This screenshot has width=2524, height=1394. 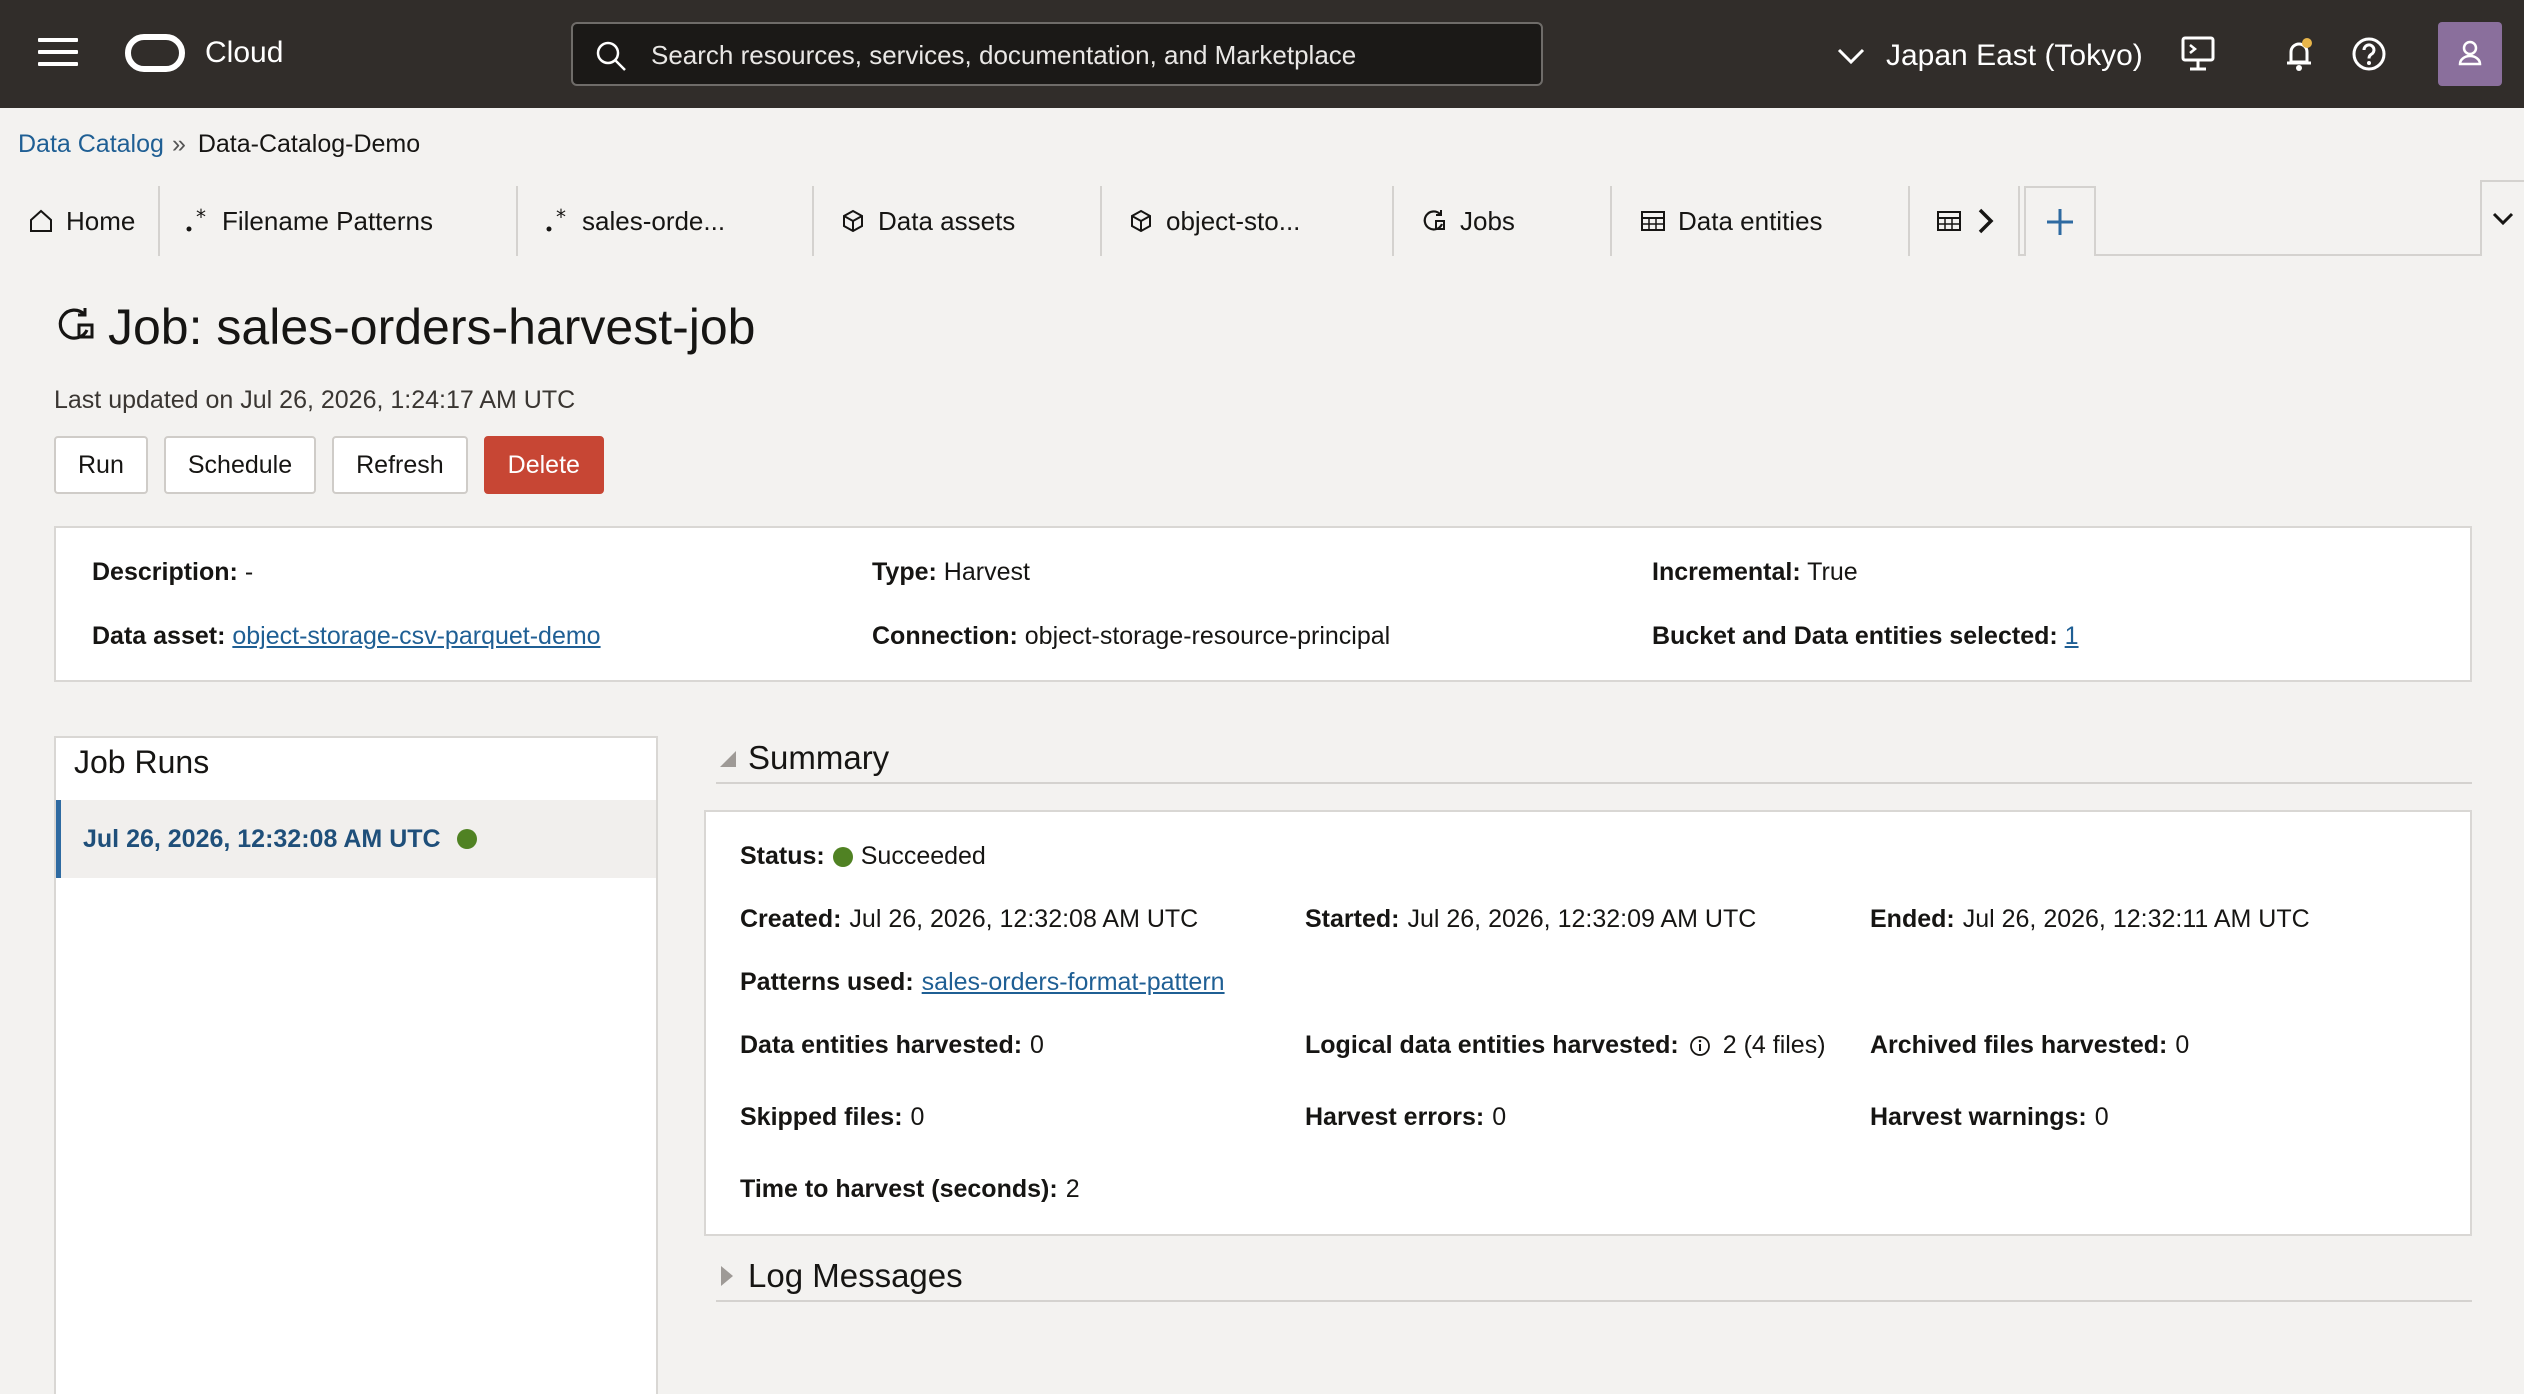 What do you see at coordinates (2101, 1117) in the screenshot?
I see `harvest-warnings-value: 0` at bounding box center [2101, 1117].